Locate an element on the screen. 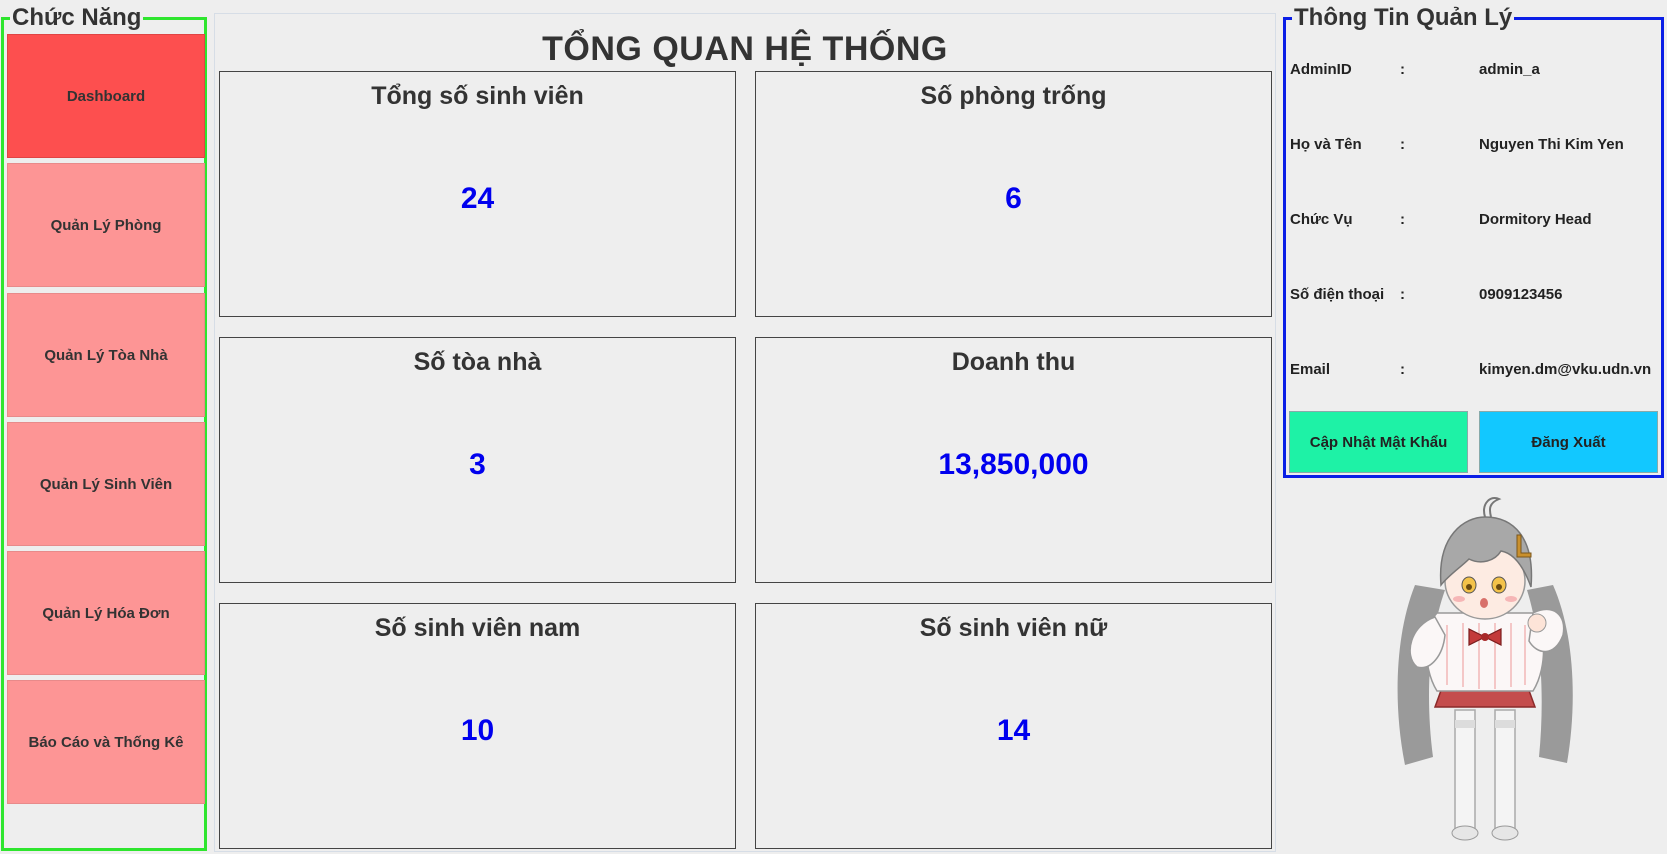  stat-card-female-students: Số sinh viên nữ 14 is located at coordinates (1013, 726).